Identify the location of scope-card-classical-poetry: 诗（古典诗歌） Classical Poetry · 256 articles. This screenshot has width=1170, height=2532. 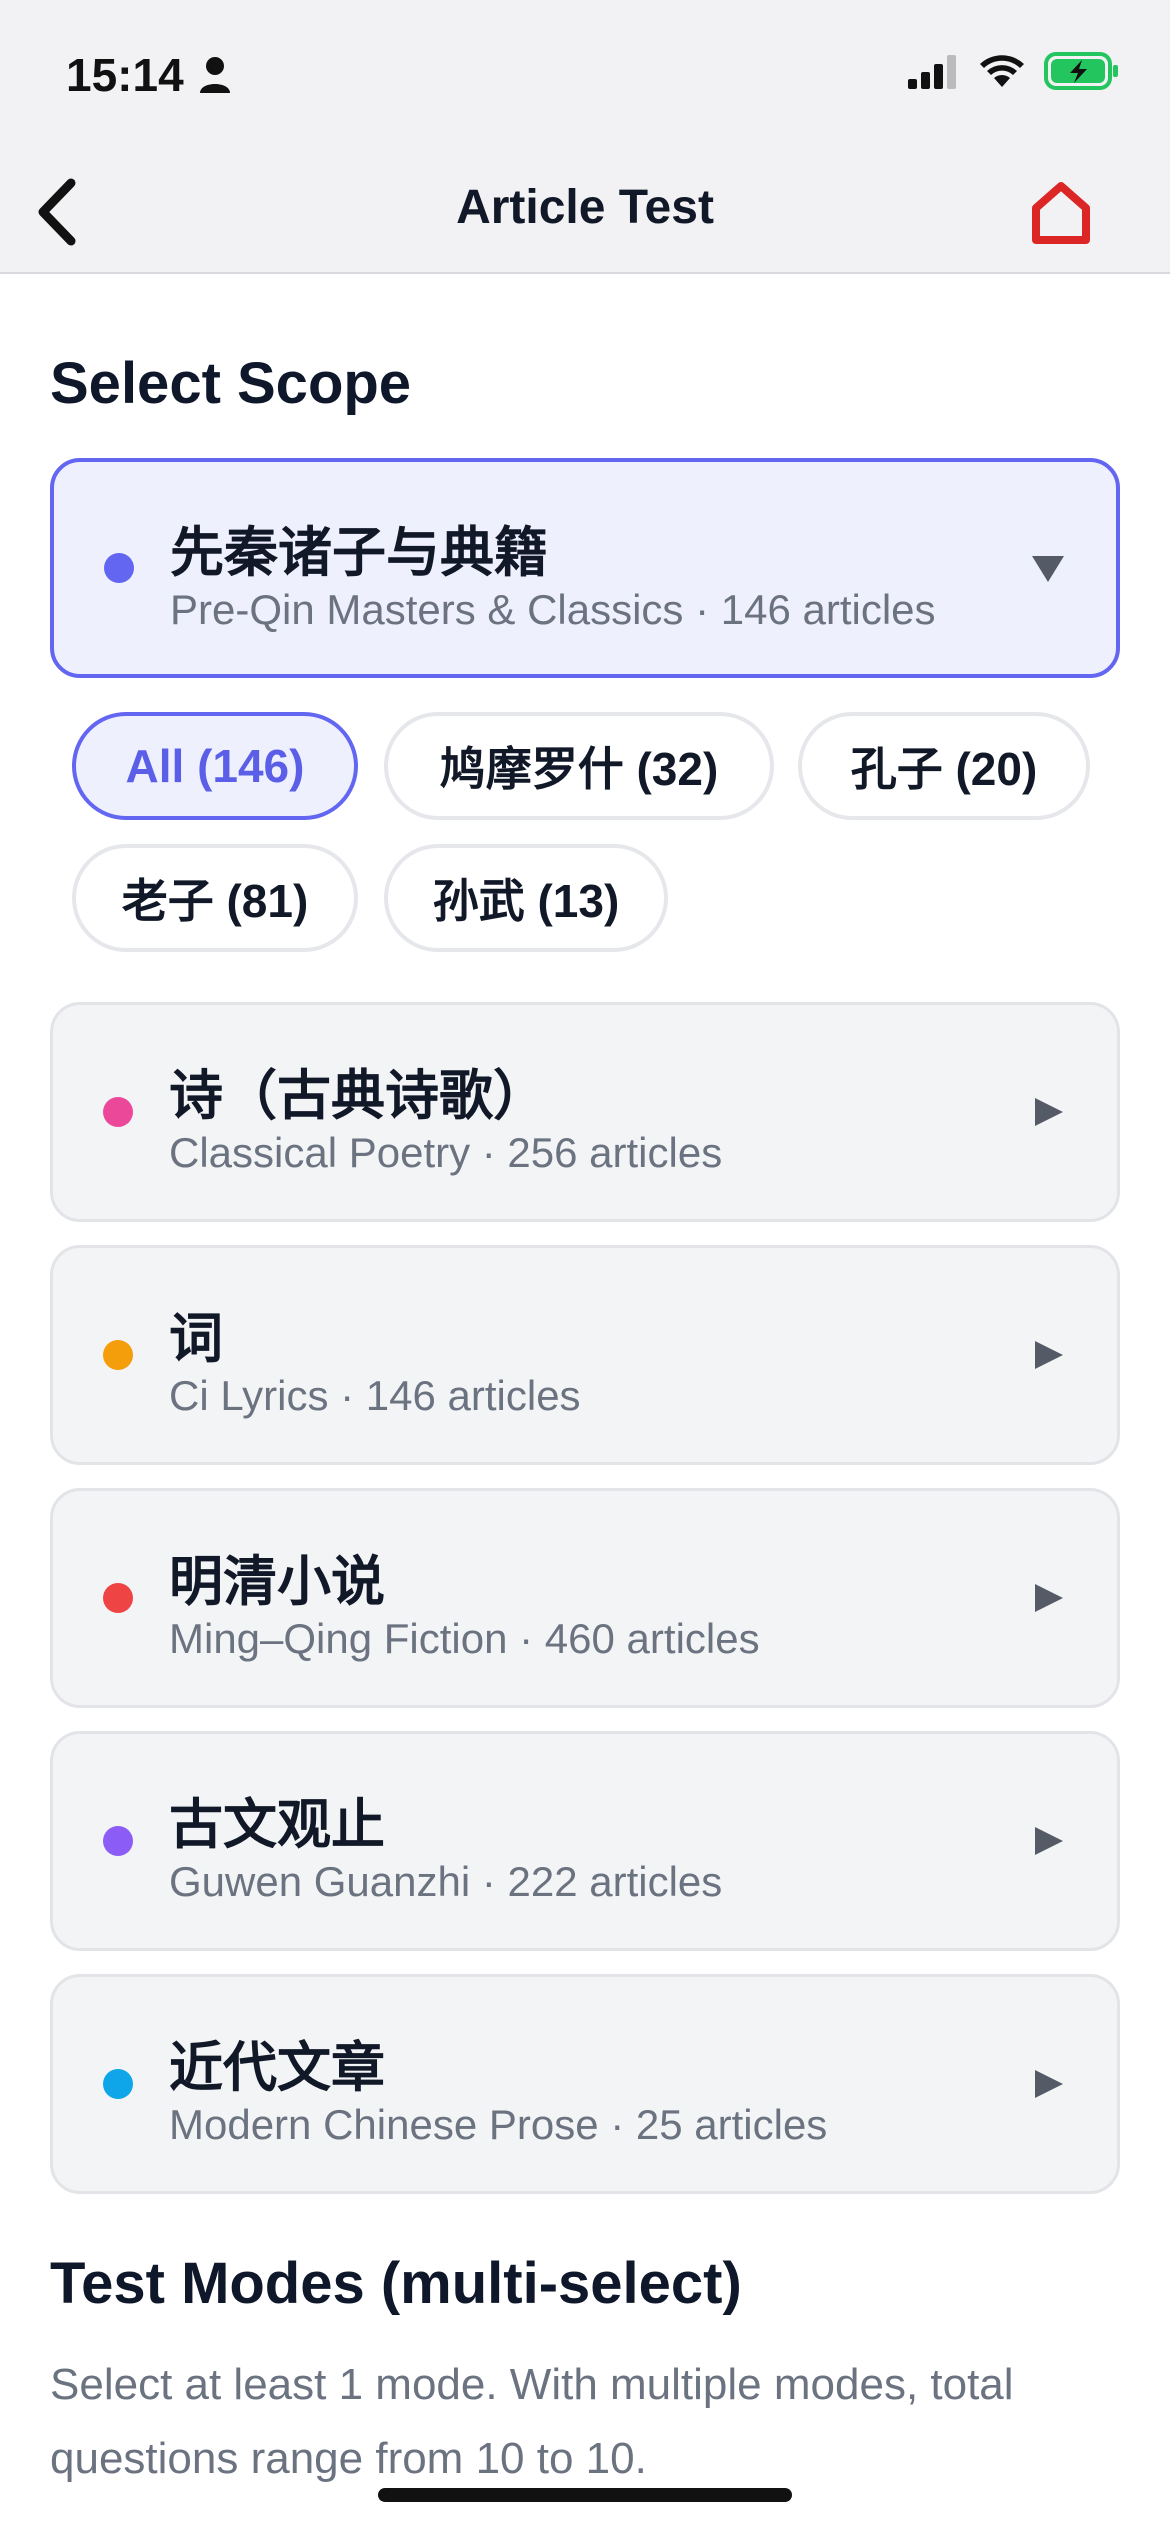
(585, 1112).